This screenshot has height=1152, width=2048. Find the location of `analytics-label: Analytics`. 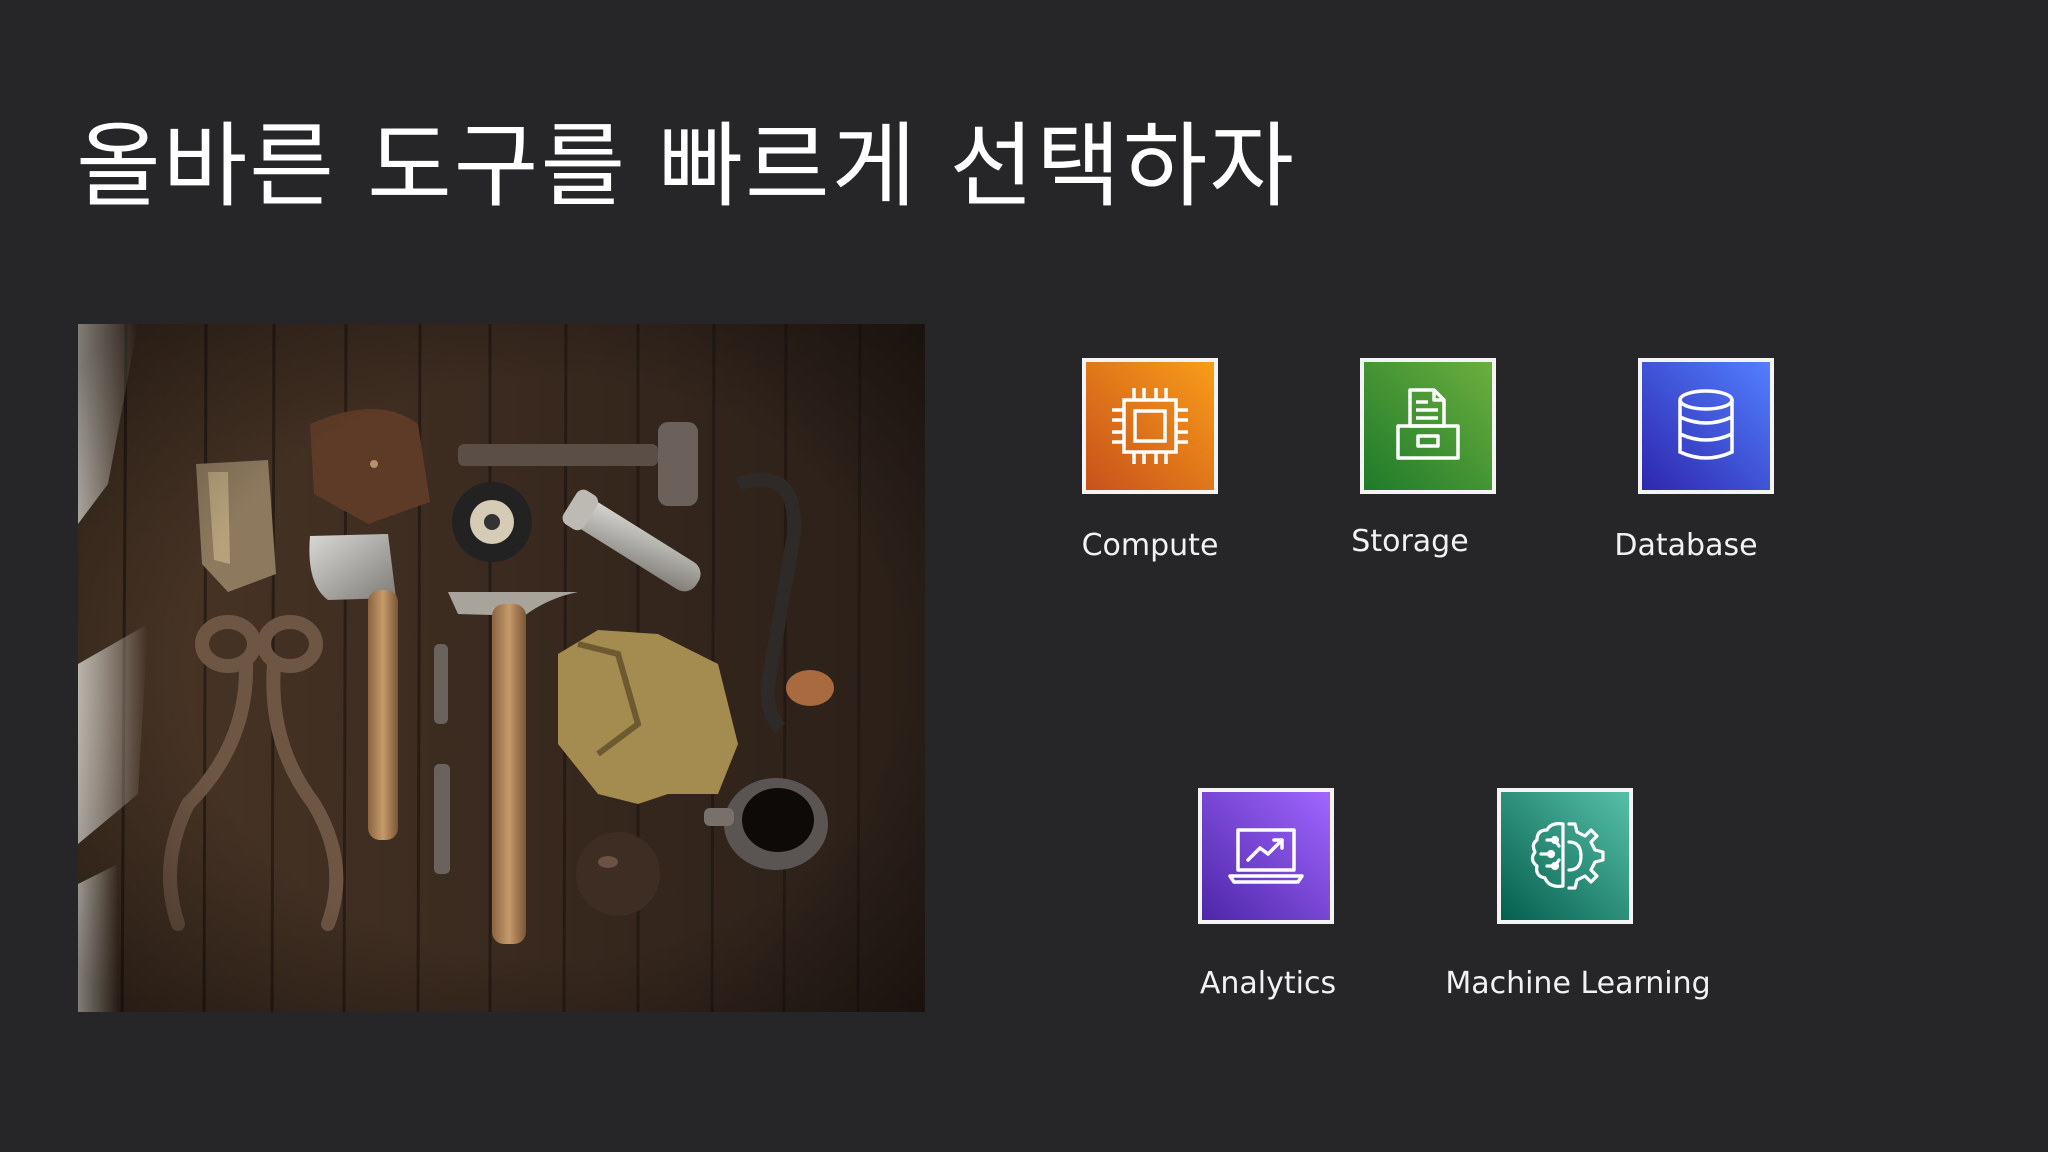

analytics-label: Analytics is located at coordinates (1268, 983).